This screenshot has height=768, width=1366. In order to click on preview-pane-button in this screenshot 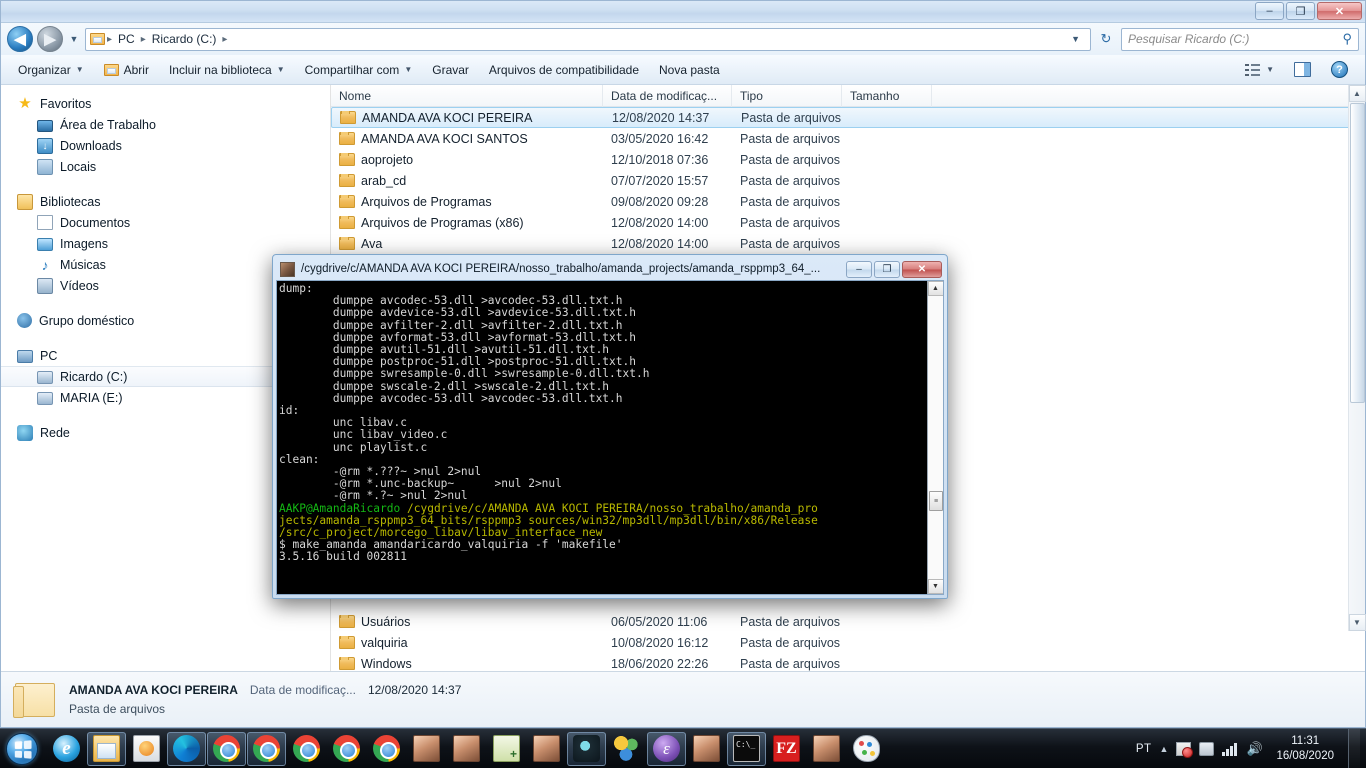, I will do `click(1302, 69)`.